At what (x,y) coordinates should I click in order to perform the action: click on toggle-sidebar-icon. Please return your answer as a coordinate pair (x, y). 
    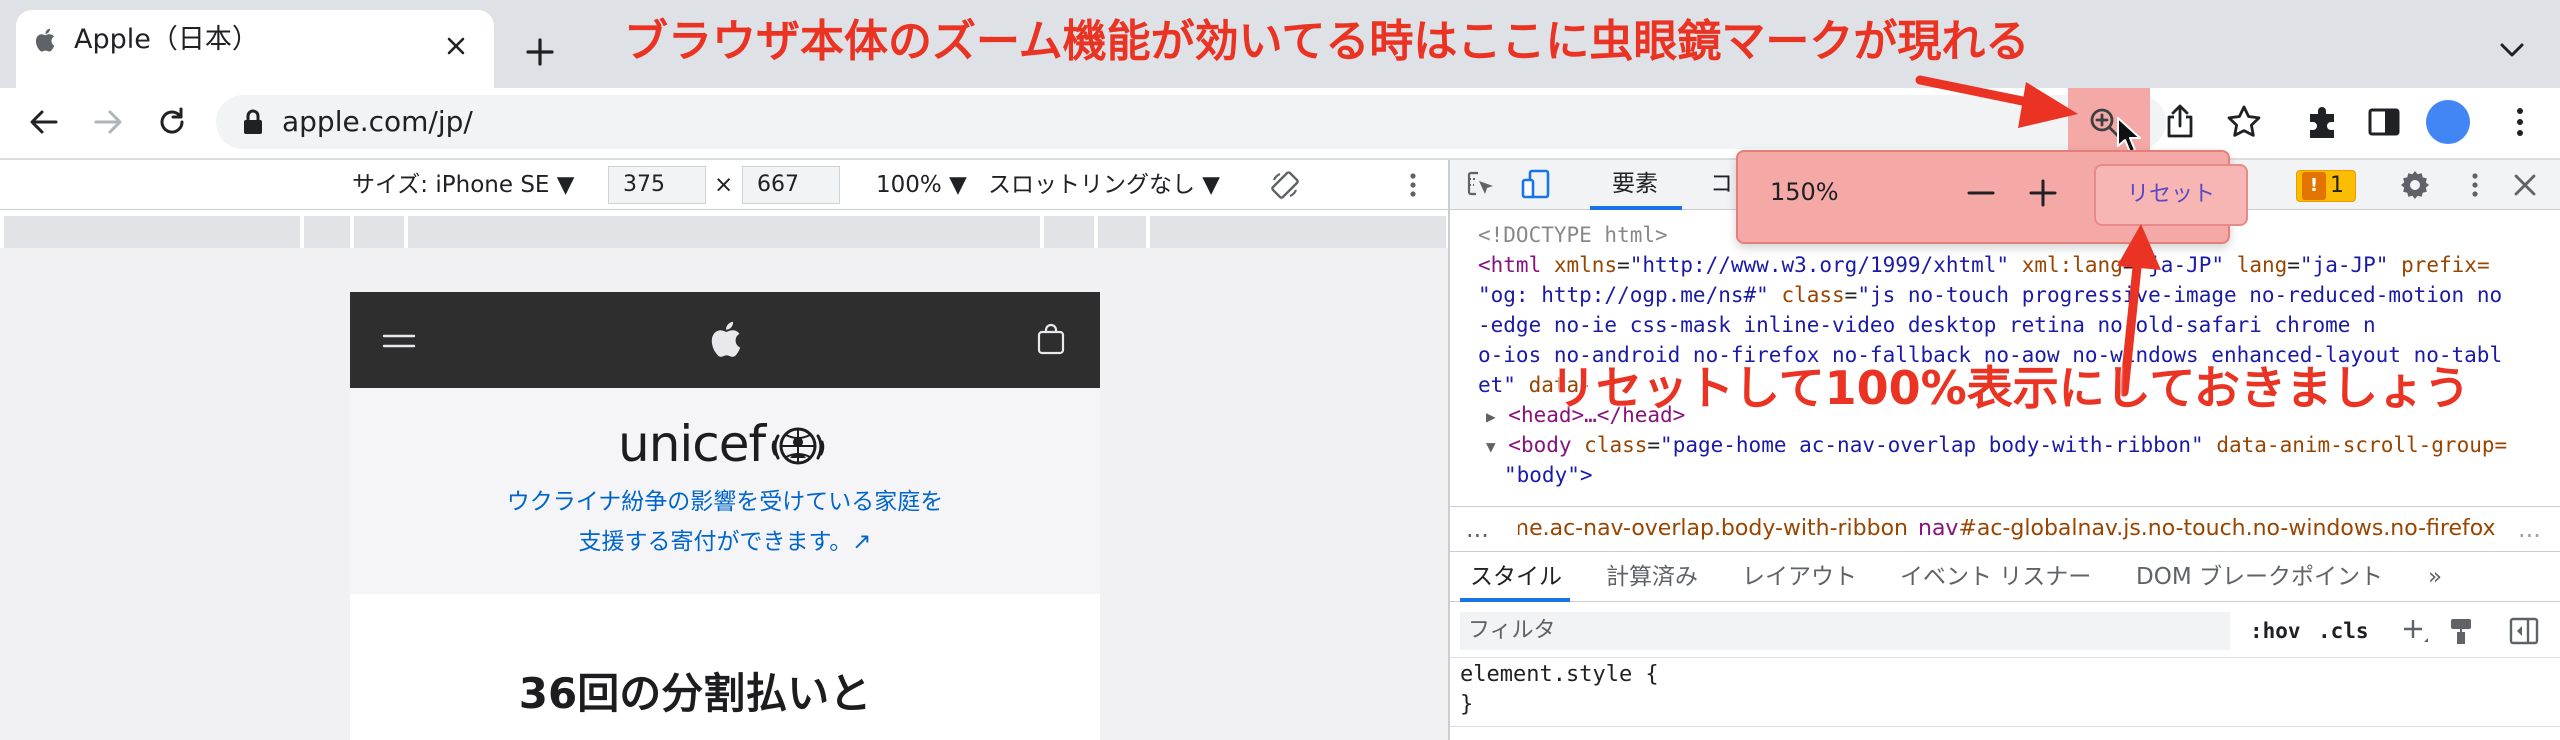
    Looking at the image, I should click on (2524, 631).